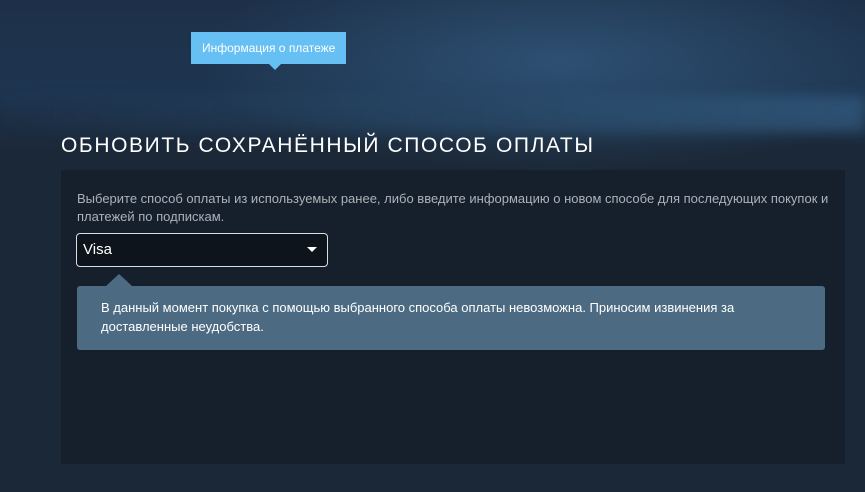 This screenshot has width=865, height=492. What do you see at coordinates (119, 280) in the screenshot?
I see `notice-pointer` at bounding box center [119, 280].